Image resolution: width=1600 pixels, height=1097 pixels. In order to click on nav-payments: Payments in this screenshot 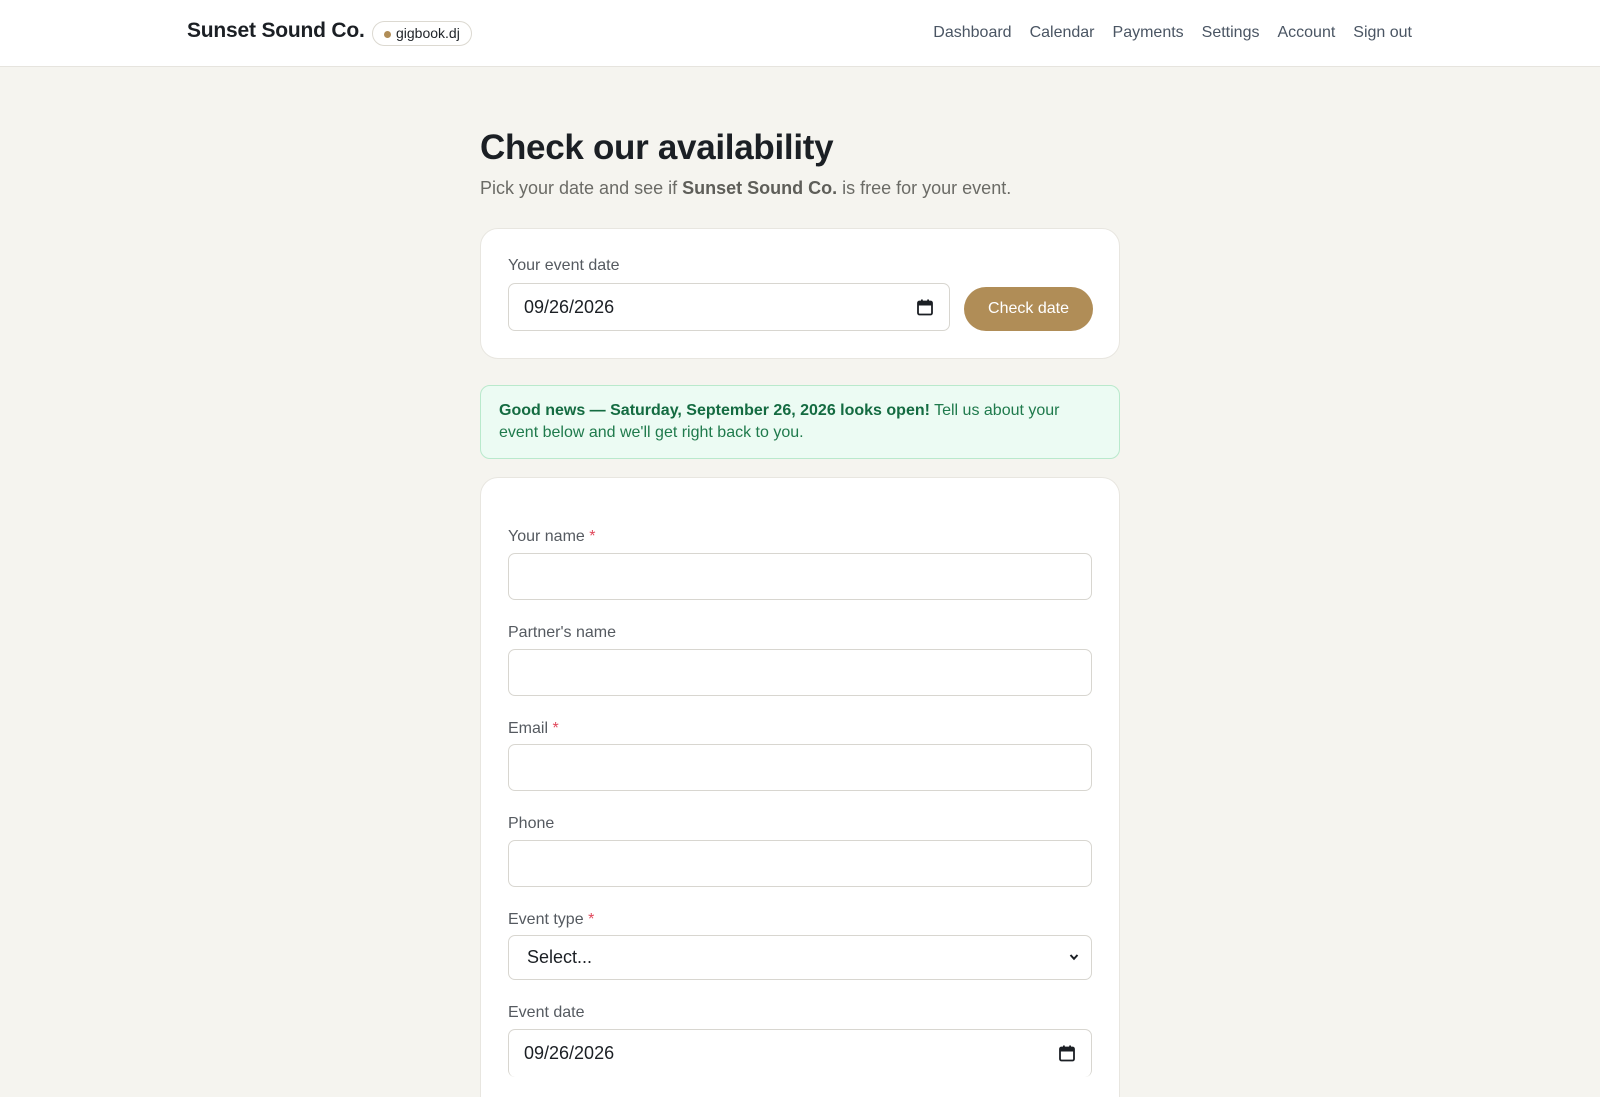, I will do `click(1148, 33)`.